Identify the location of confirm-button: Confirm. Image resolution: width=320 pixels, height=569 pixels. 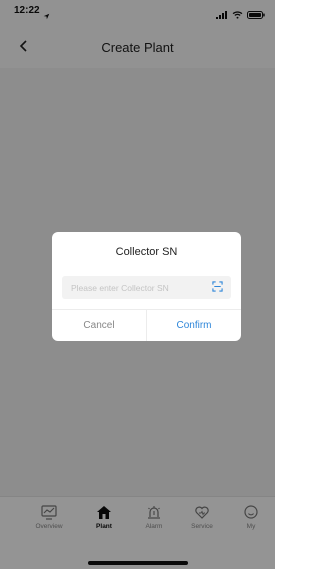
(194, 325).